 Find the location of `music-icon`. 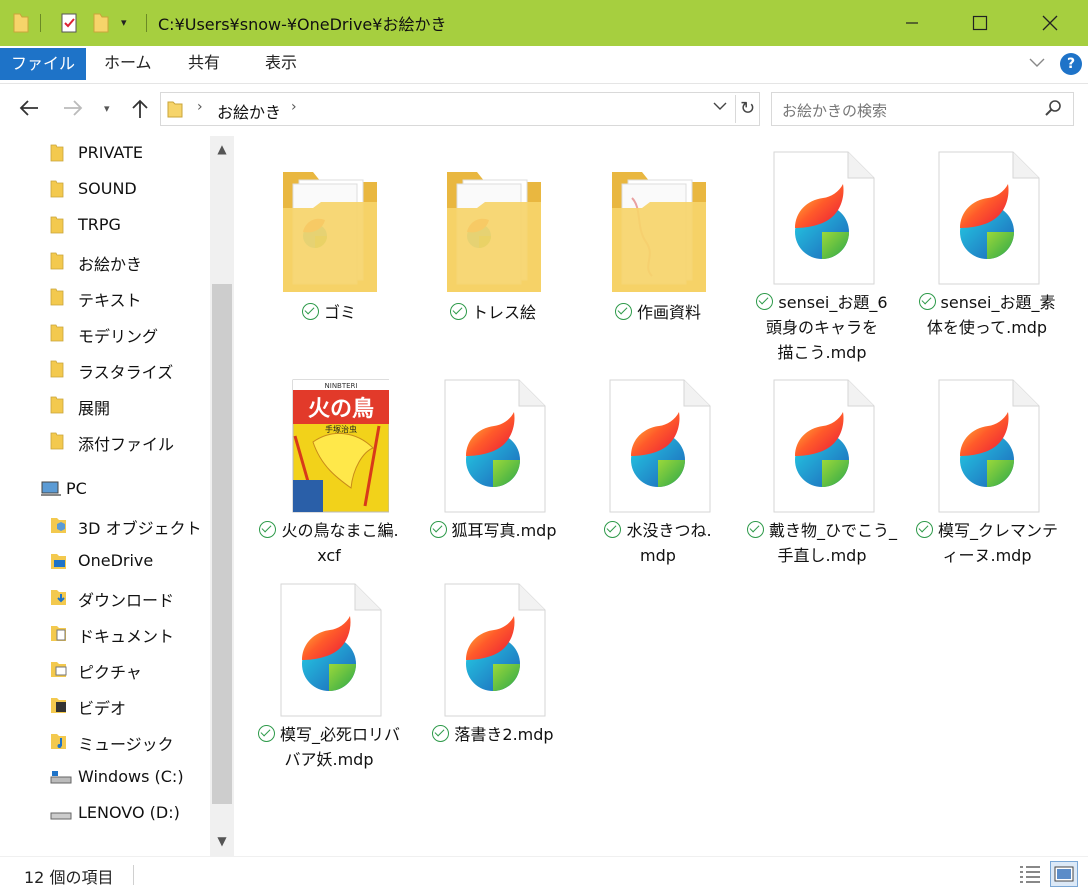

music-icon is located at coordinates (59, 741).